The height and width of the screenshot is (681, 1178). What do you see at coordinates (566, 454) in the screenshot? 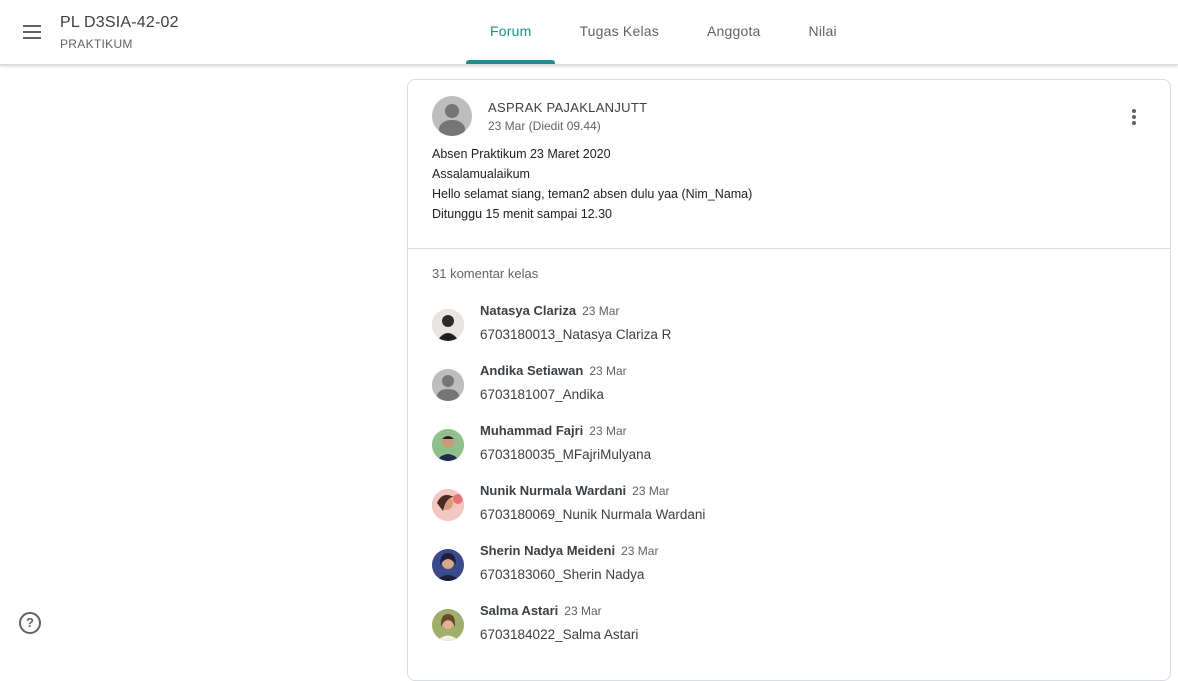
I see `comment-text: 6703180035_MFajriMulyana` at bounding box center [566, 454].